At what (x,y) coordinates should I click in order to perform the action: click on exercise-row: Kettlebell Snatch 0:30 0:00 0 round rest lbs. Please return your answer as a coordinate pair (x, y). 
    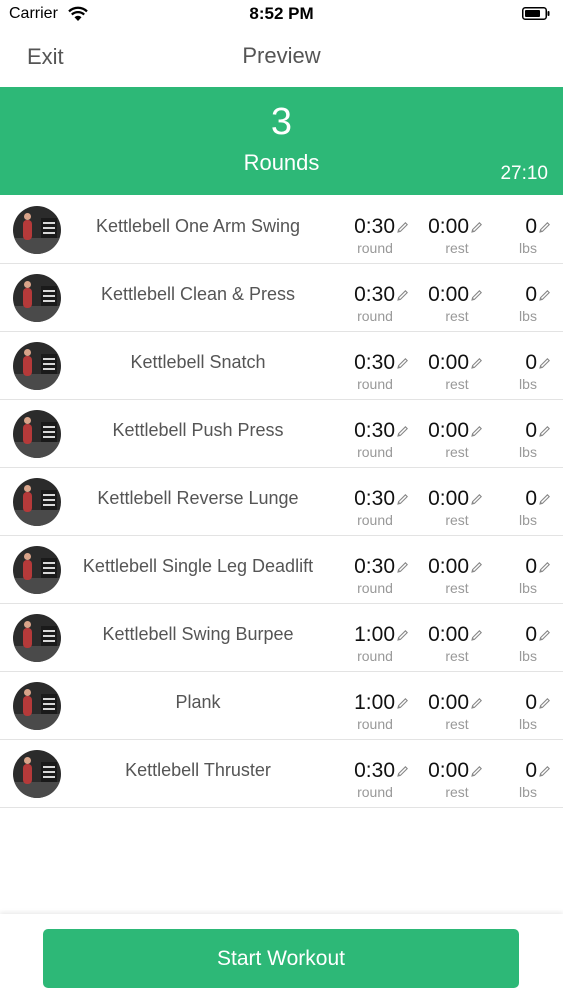
    Looking at the image, I should click on (281, 366).